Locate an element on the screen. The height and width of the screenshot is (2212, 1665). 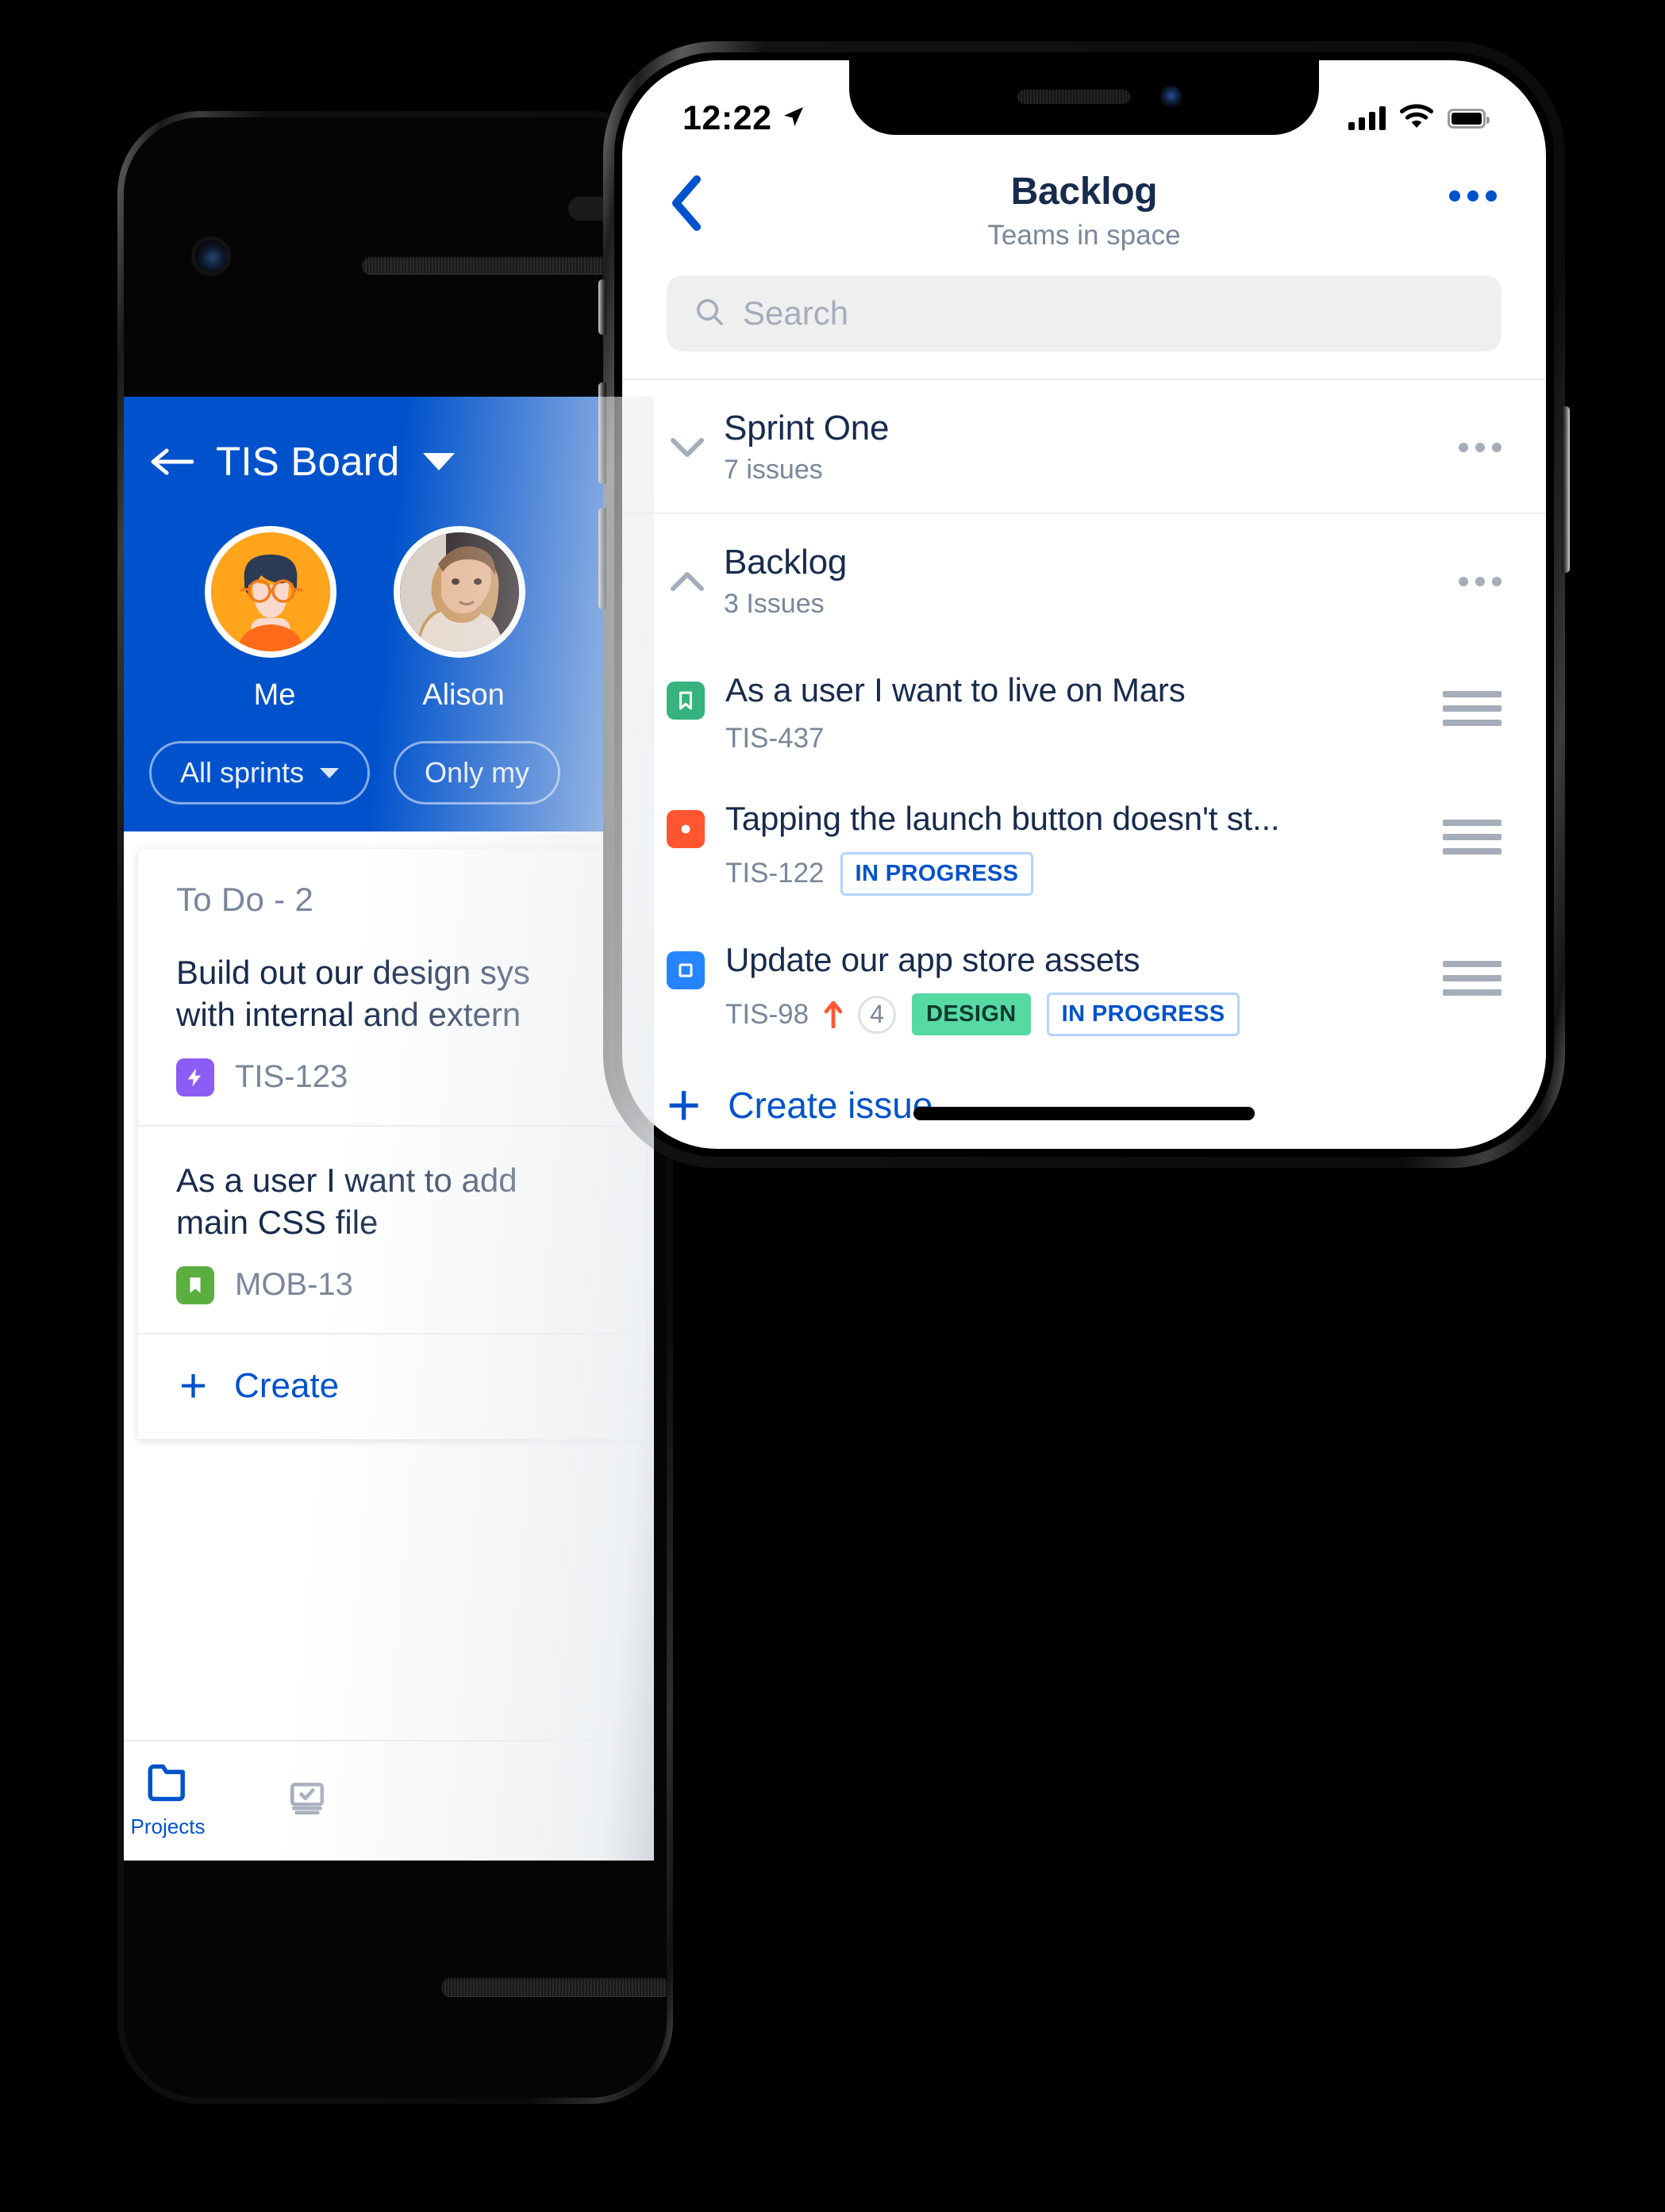
tab-projects: Projects is located at coordinates (180, 1801).